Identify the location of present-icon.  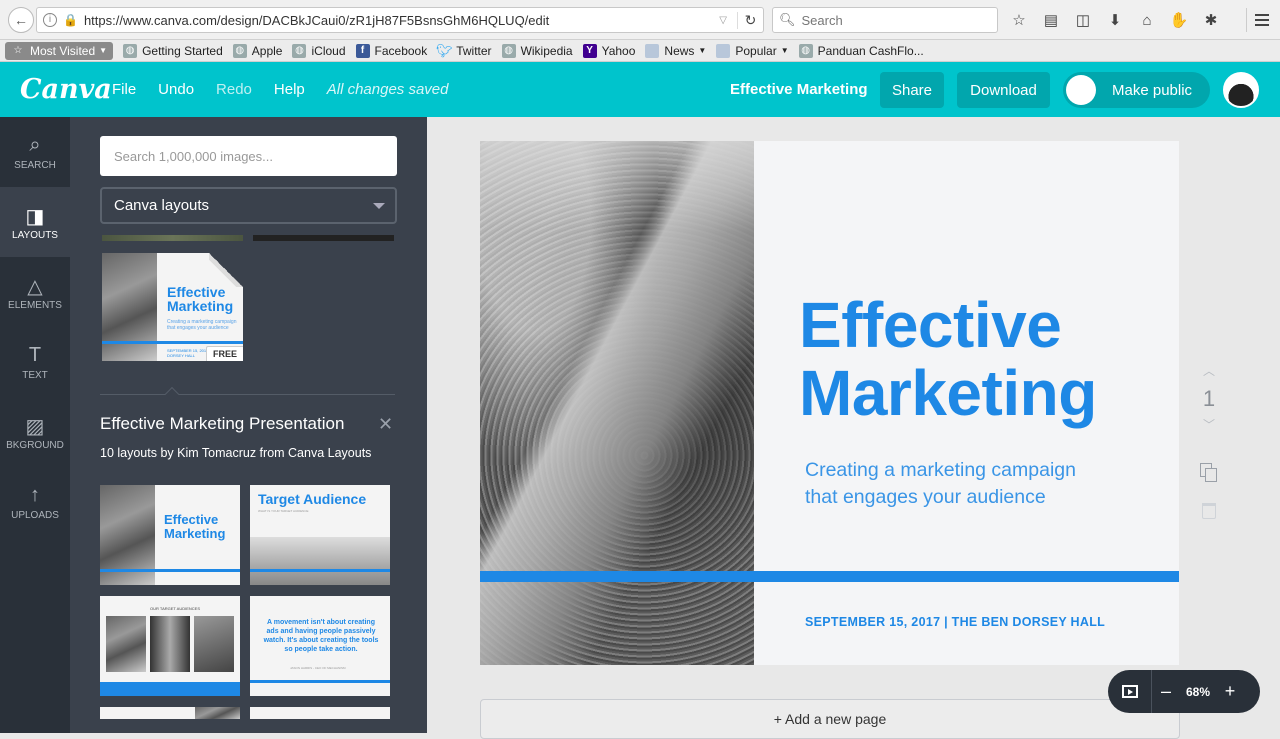
(1129, 691).